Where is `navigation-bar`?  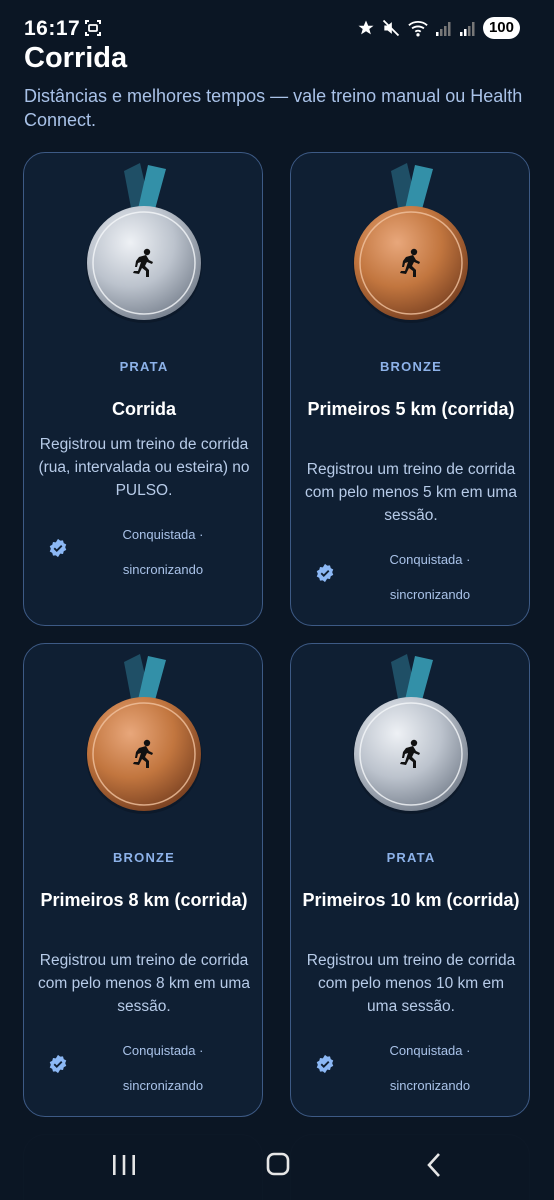 navigation-bar is located at coordinates (277, 1165).